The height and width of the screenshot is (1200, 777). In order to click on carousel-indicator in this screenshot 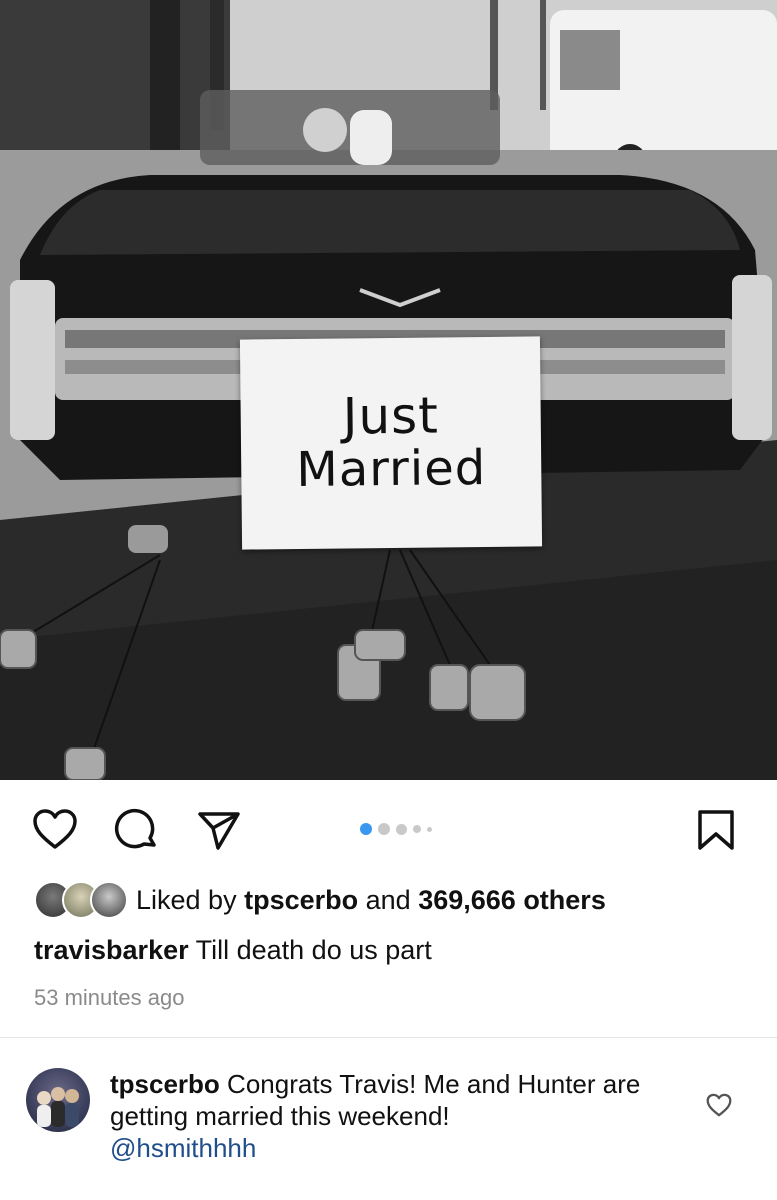, I will do `click(396, 829)`.